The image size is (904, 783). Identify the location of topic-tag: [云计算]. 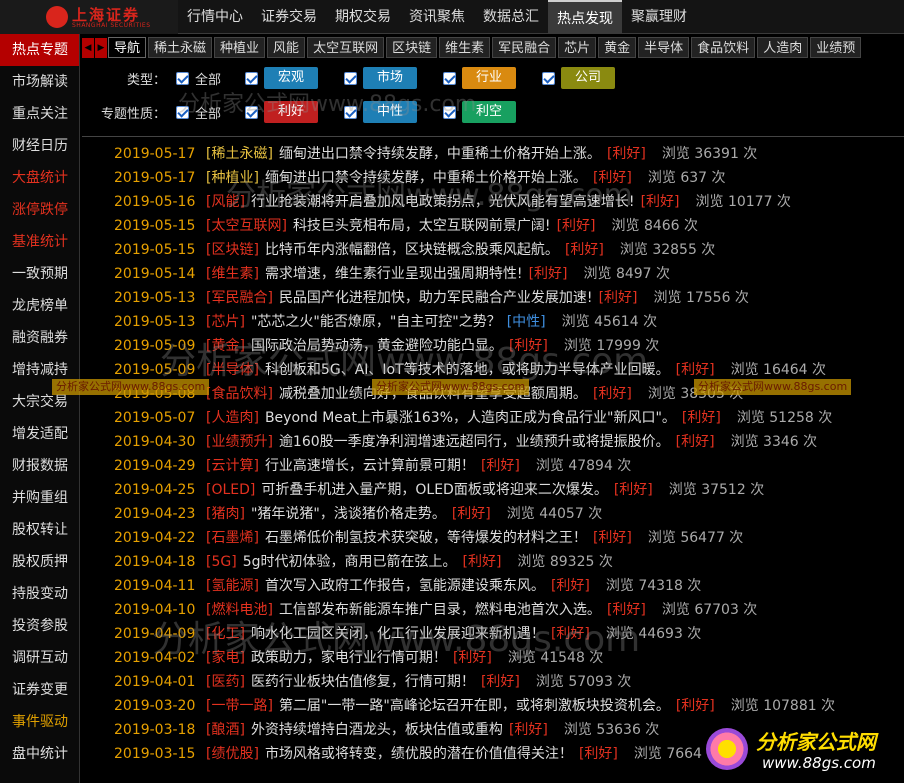
(232, 466).